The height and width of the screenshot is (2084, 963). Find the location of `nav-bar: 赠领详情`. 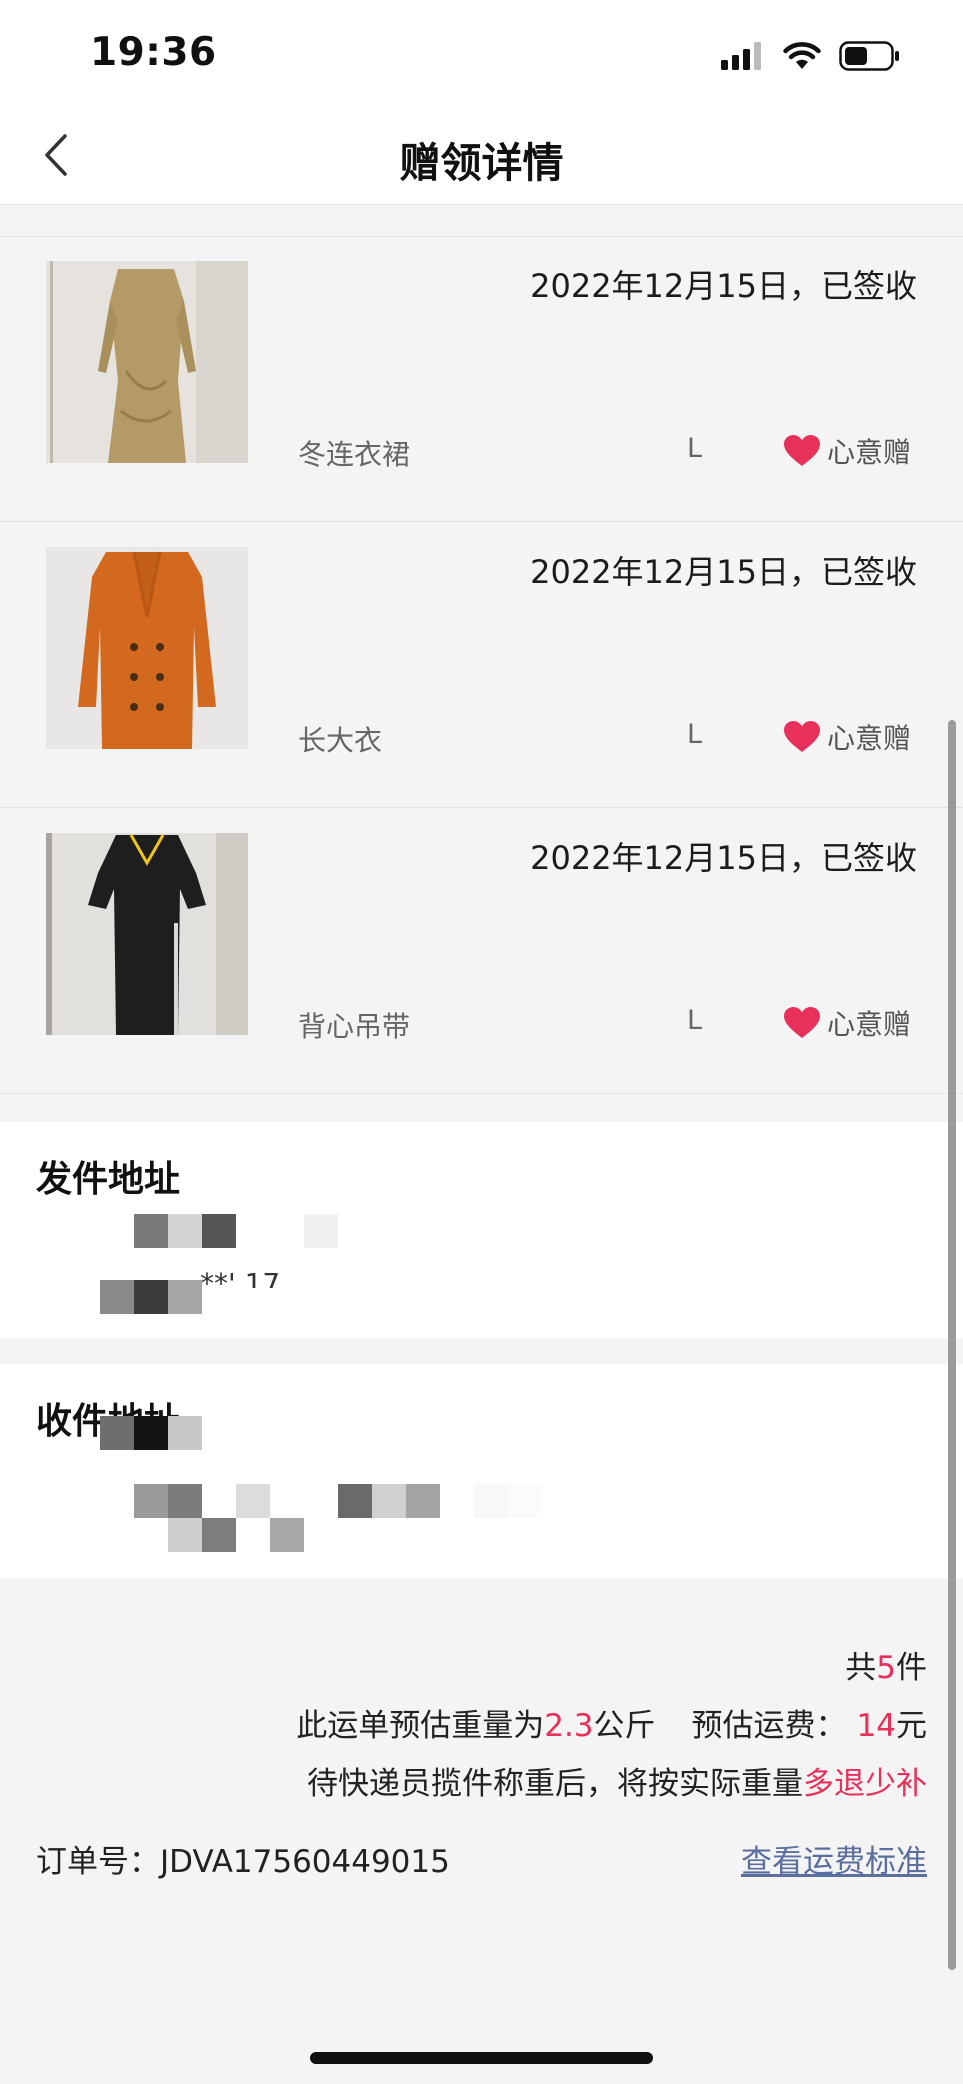

nav-bar: 赠领详情 is located at coordinates (481, 155).